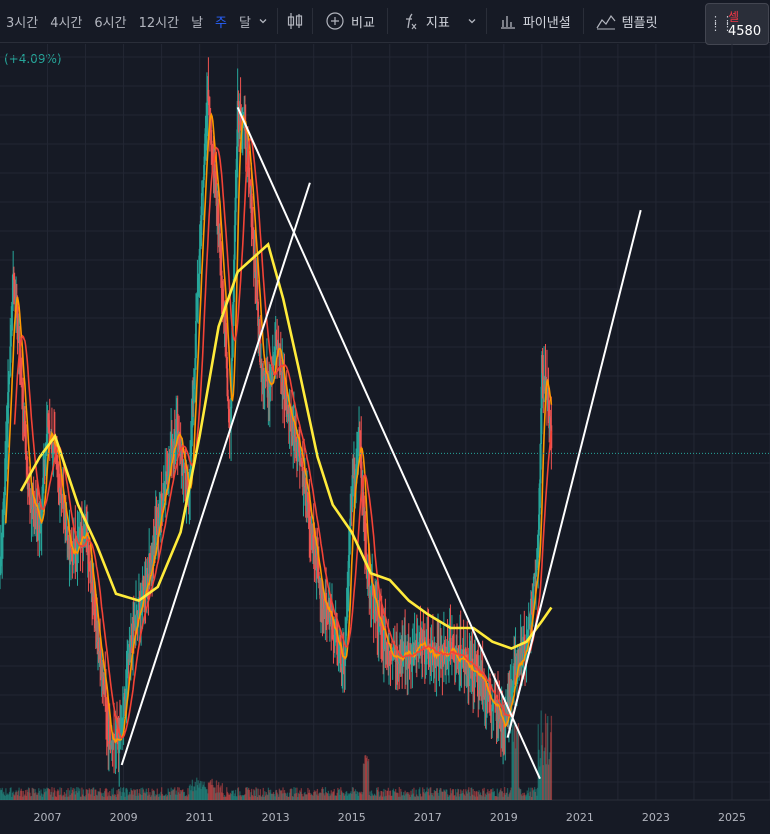 The image size is (770, 834). I want to click on price-change-percent: (+4.09%), so click(33, 59).